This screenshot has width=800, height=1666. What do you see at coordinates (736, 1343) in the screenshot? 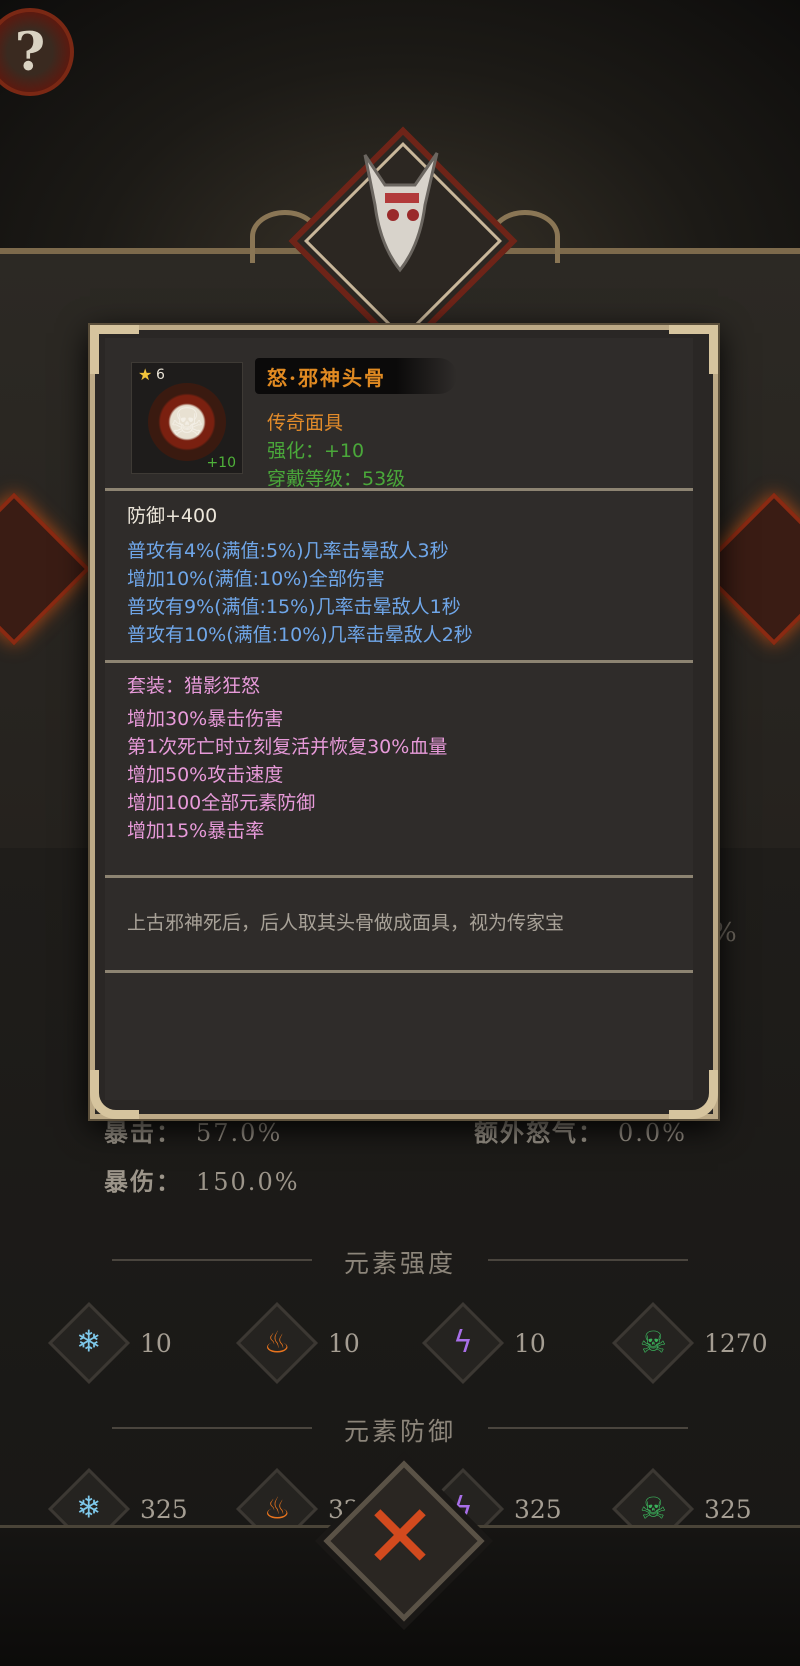
I see `element-value: 1270` at bounding box center [736, 1343].